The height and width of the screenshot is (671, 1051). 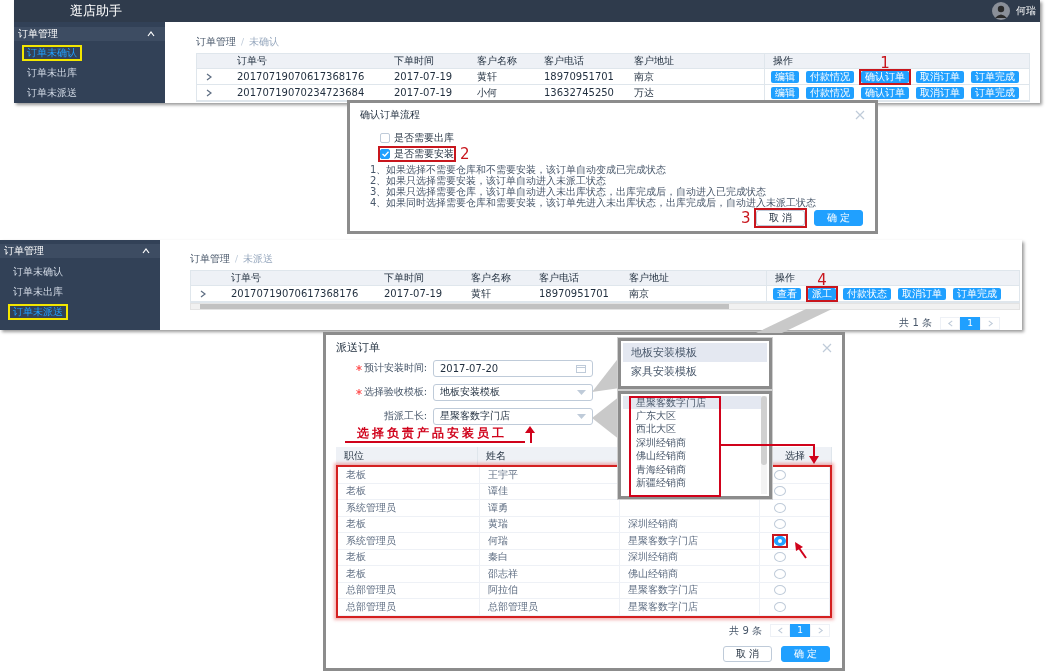 I want to click on avatar-icon, so click(x=1001, y=11).